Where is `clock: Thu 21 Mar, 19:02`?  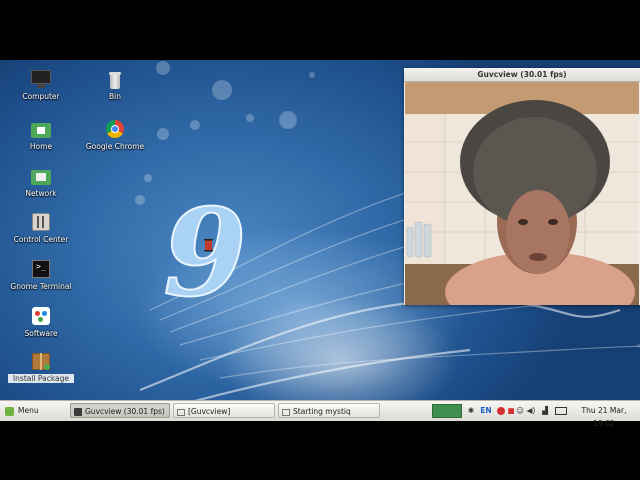
clock: Thu 21 Mar, 19:02 is located at coordinates (604, 416).